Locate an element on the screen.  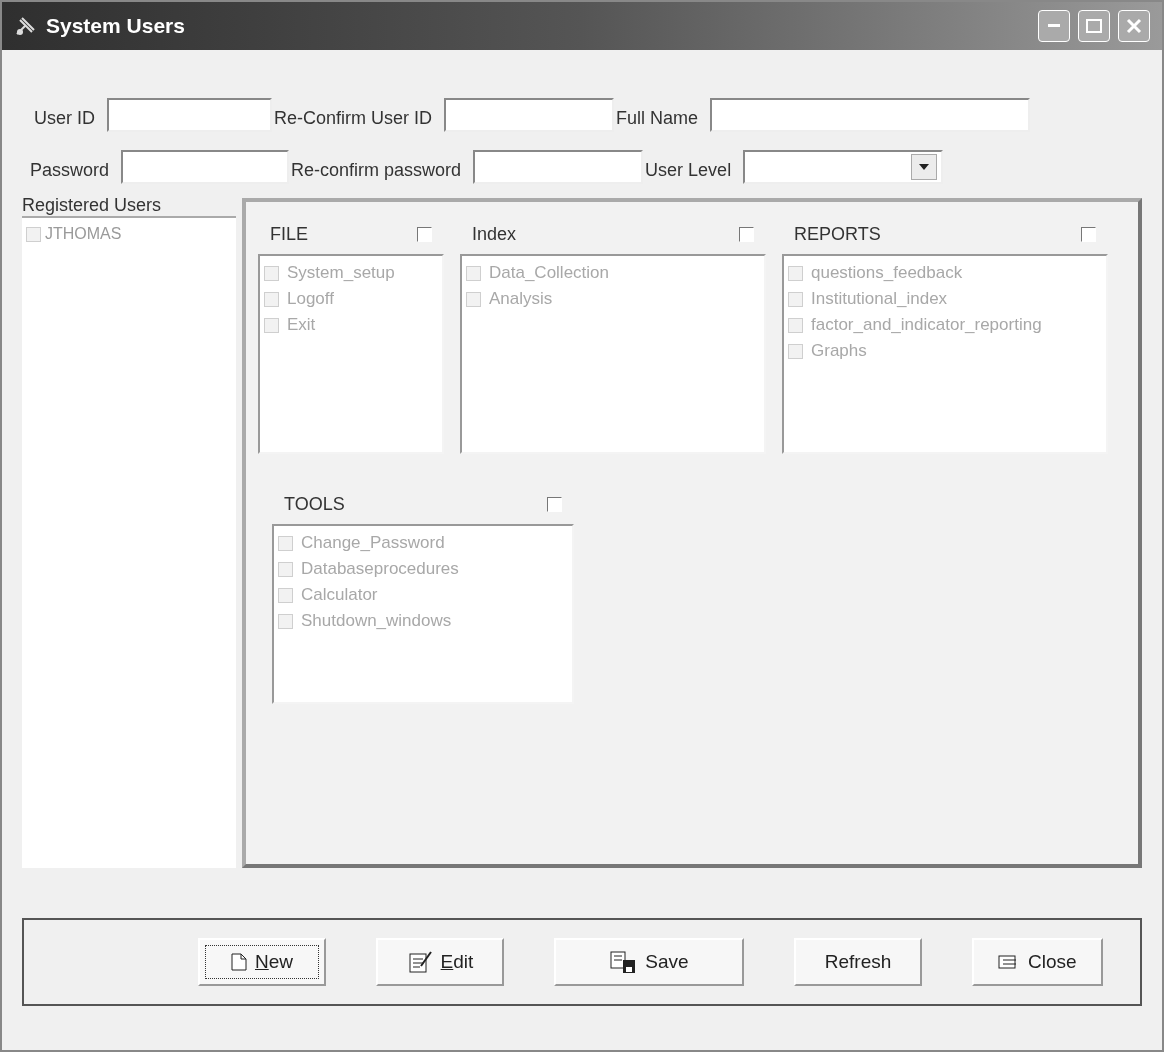
group-title: FILE is located at coordinates (289, 234).